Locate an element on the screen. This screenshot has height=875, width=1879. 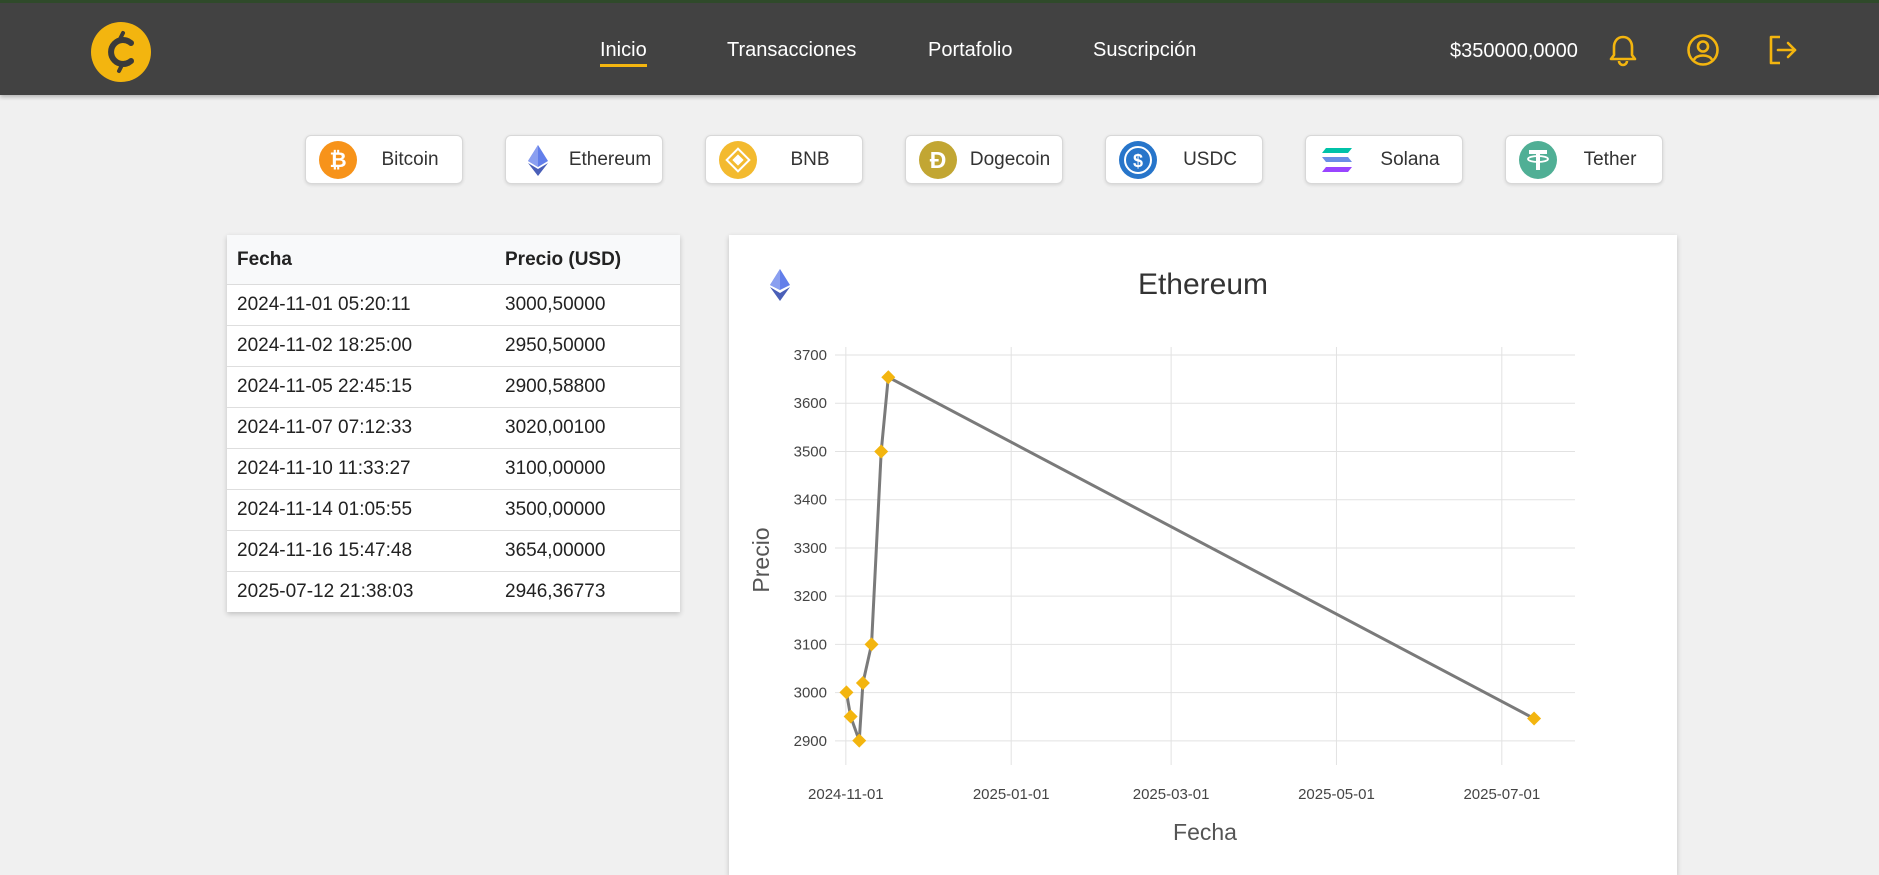
nav-link-suscripcion: Suscripción is located at coordinates (1144, 50).